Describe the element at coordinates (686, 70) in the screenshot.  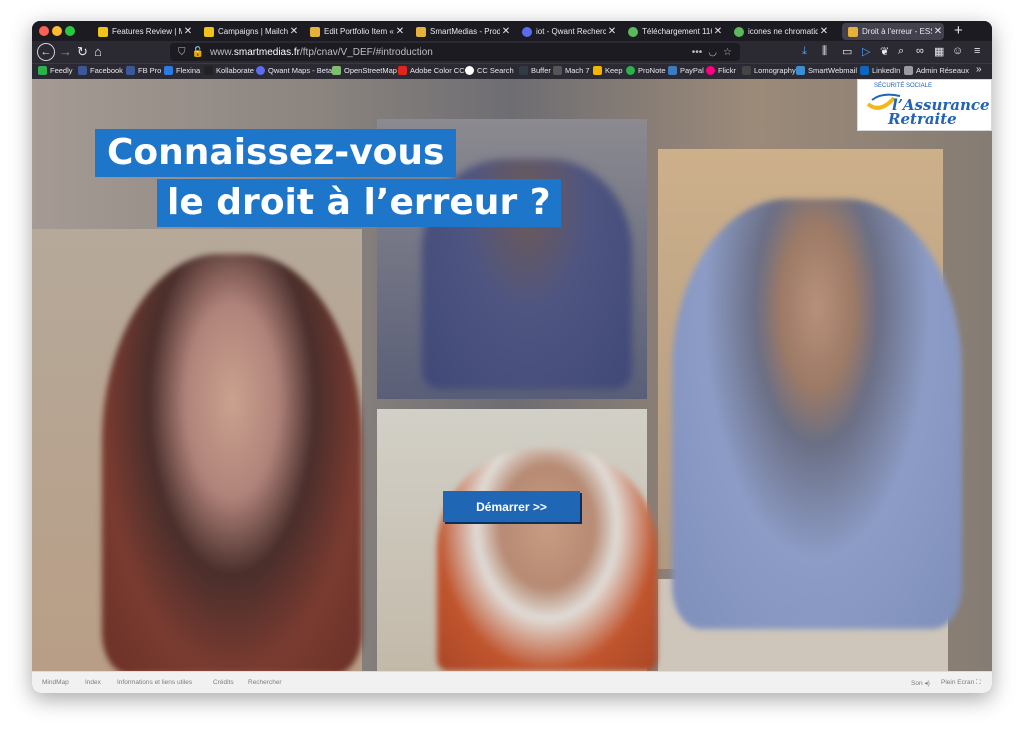
I see `bookmark-paypal: PayPal` at that location.